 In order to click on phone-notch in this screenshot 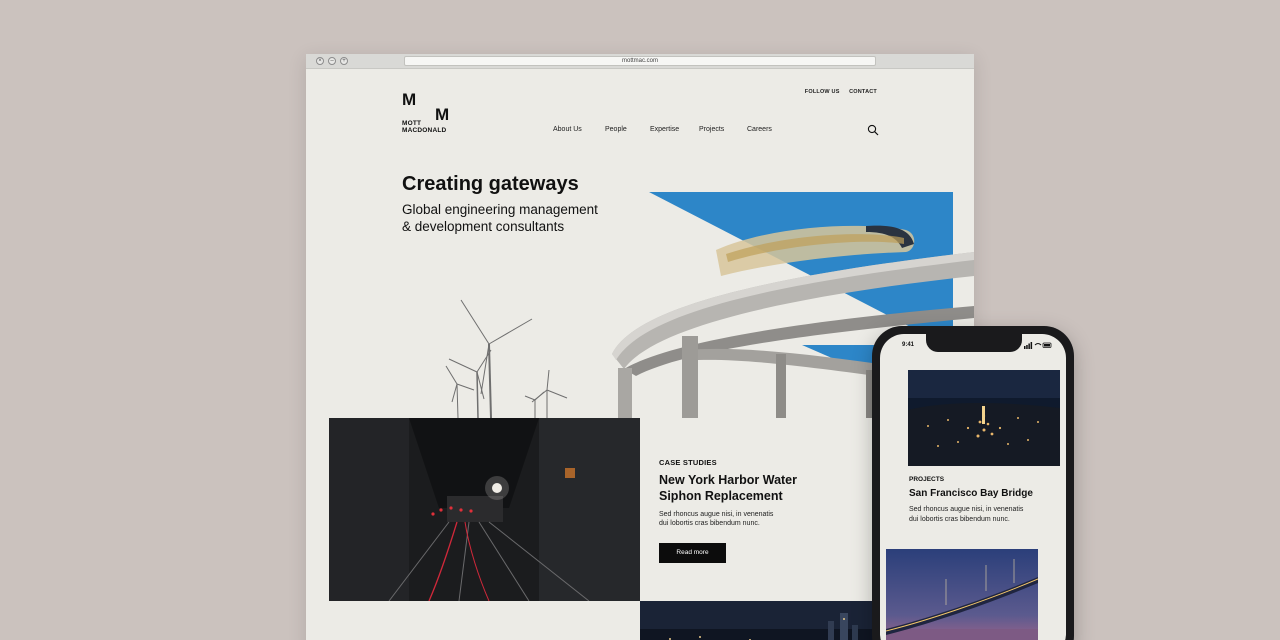, I will do `click(974, 343)`.